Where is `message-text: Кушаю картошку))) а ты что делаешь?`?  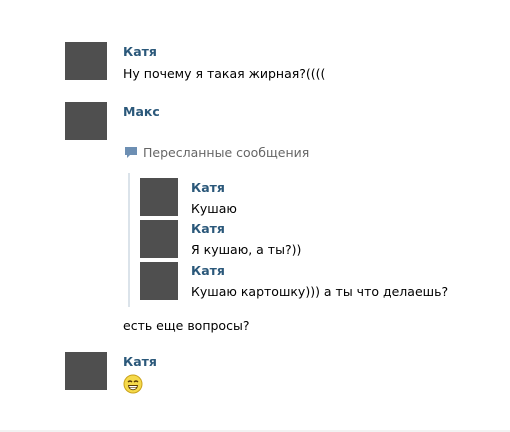 message-text: Кушаю картошку))) а ты что делаешь? is located at coordinates (320, 291).